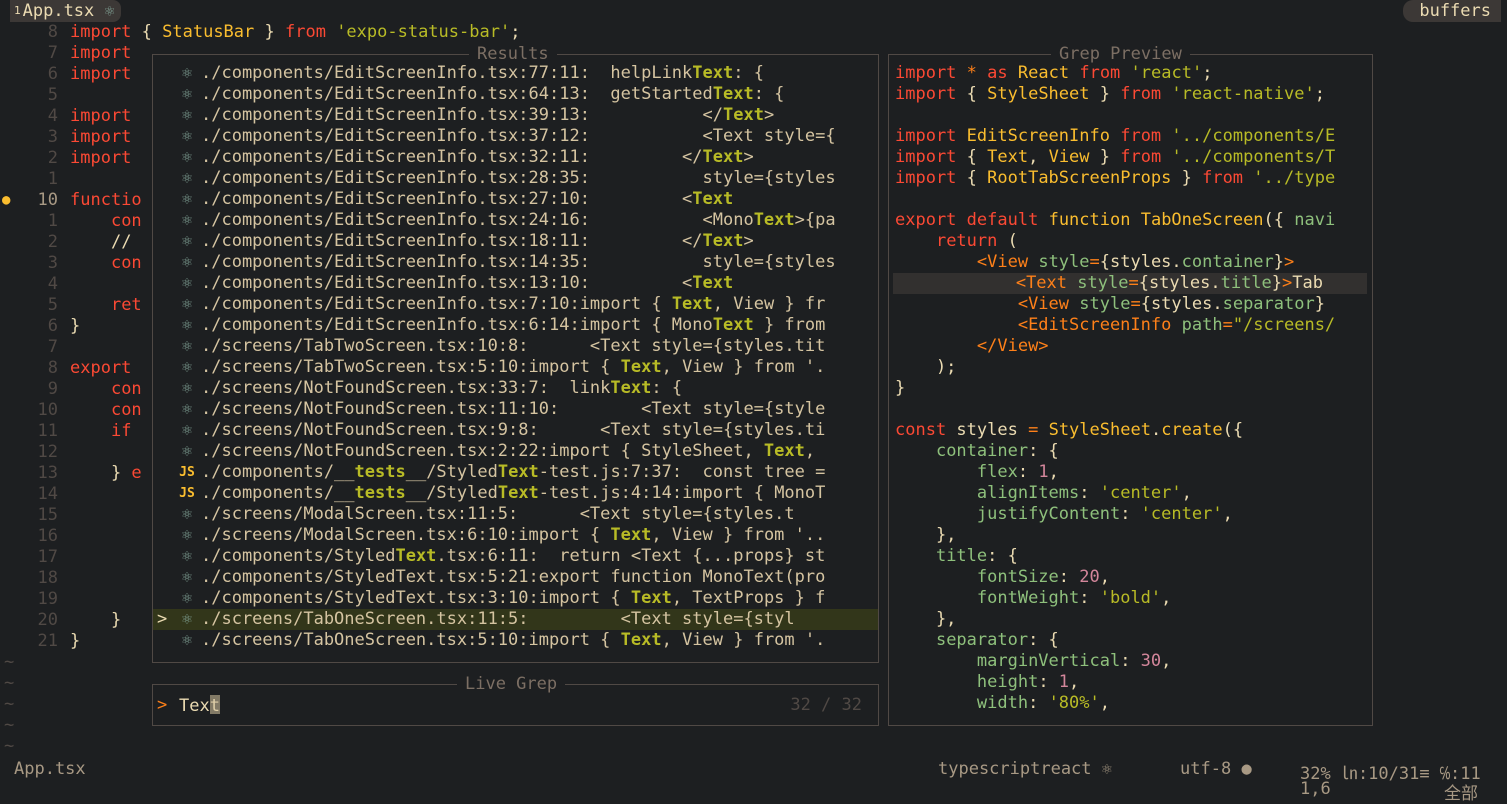  I want to click on code-token: Text, so click(1008, 157).